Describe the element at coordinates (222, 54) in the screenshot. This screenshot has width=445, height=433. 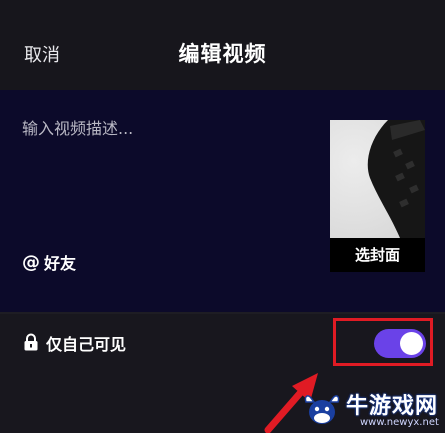
I see `page-title: 编辑视频` at that location.